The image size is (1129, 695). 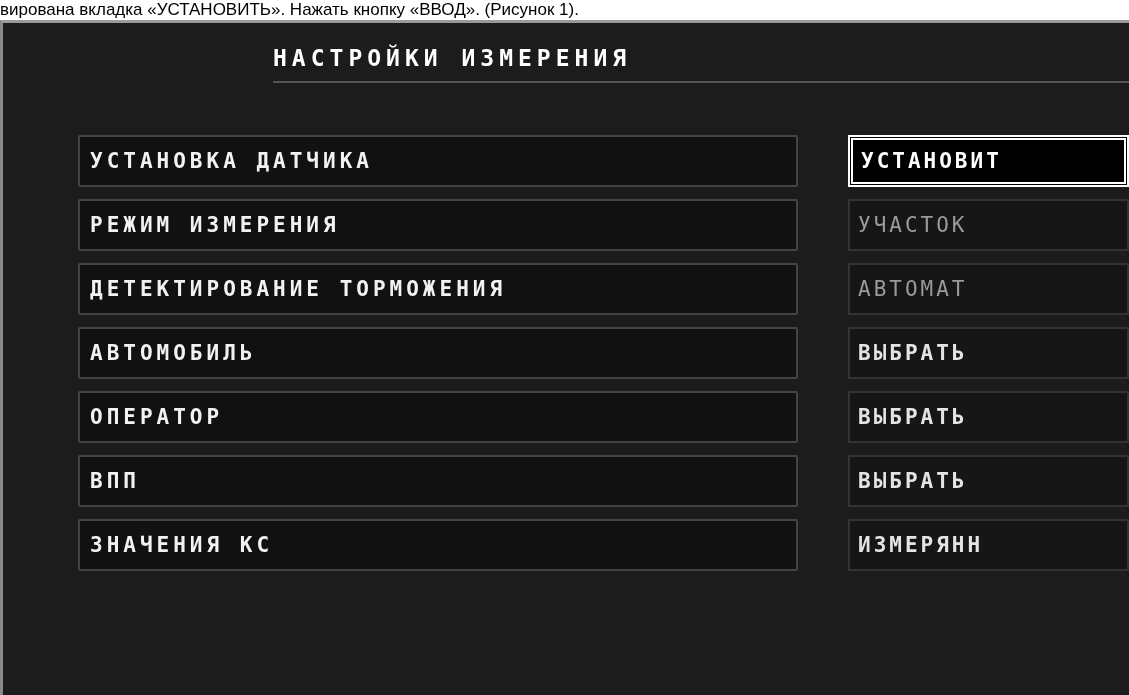 I want to click on setting-value-button: УСТАНОВИТ, so click(x=988, y=161).